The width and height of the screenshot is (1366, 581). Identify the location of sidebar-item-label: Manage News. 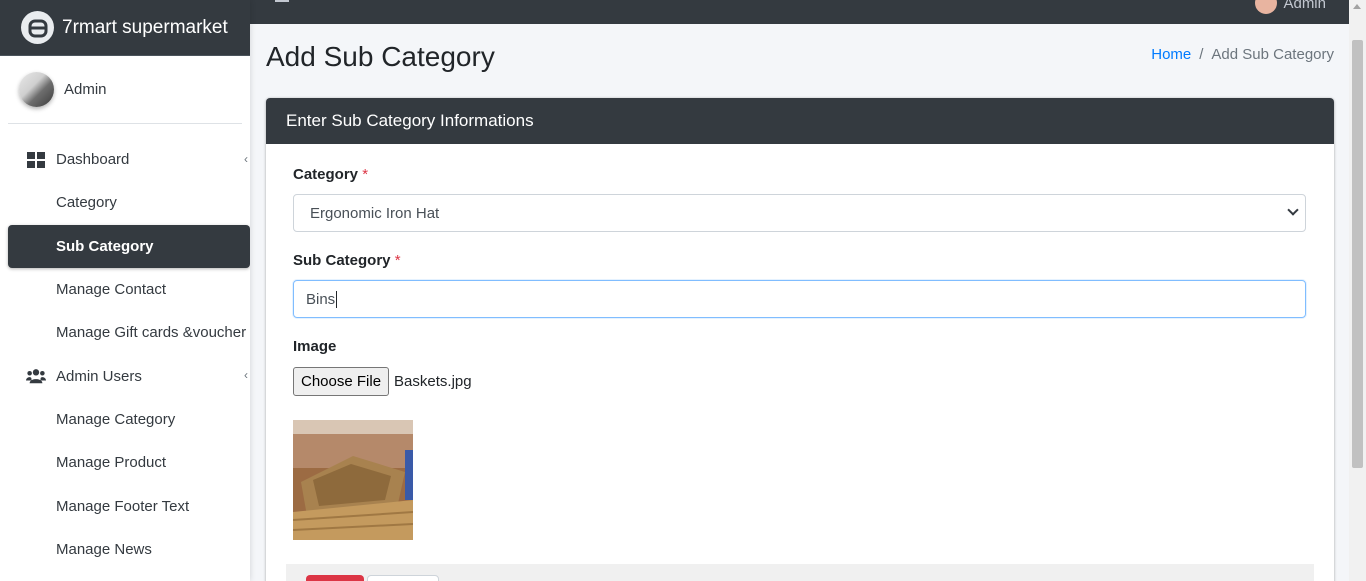
(104, 549).